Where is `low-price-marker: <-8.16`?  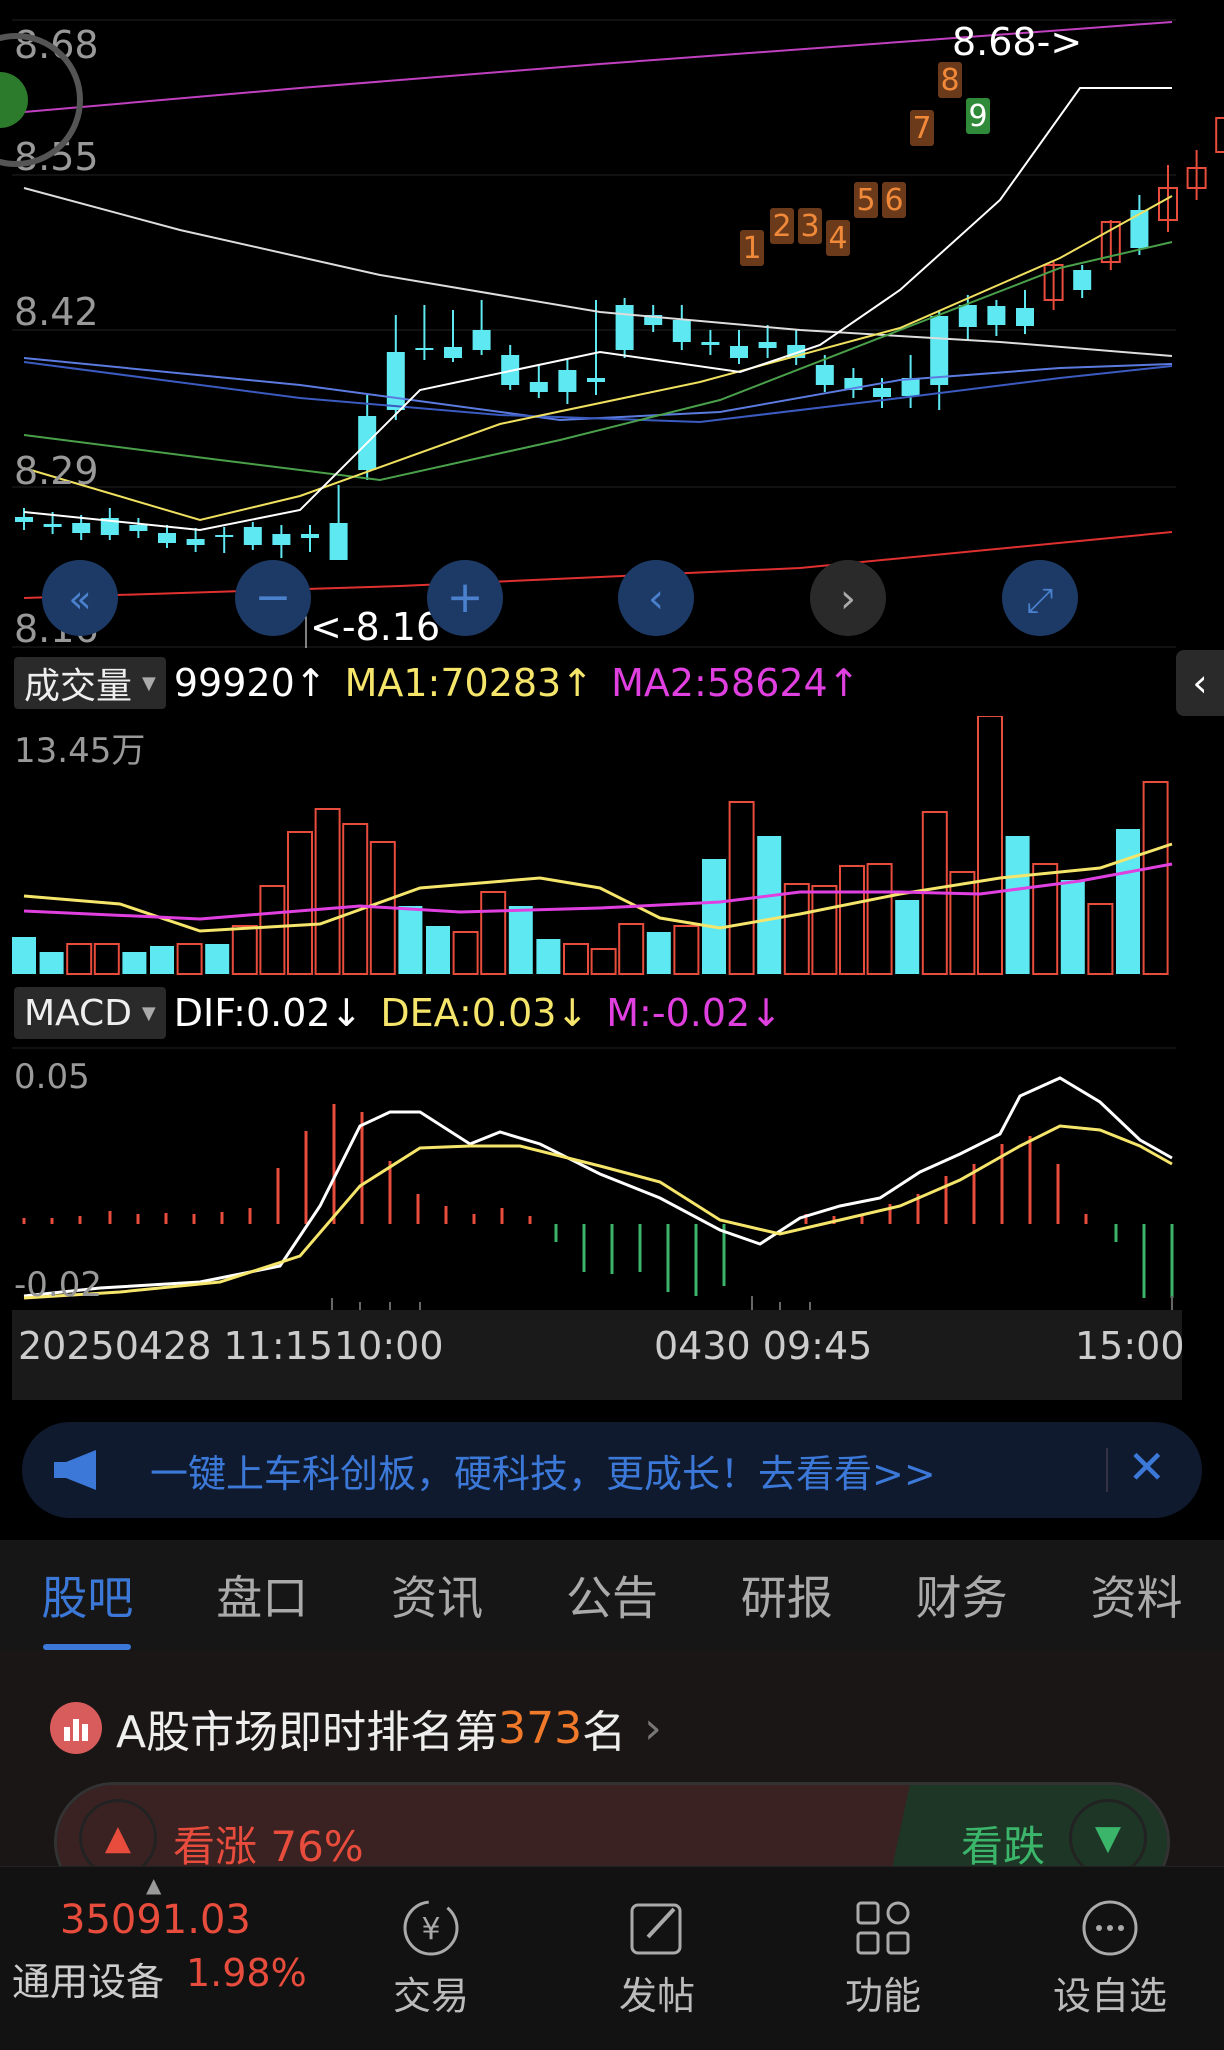
low-price-marker: <-8.16 is located at coordinates (375, 627).